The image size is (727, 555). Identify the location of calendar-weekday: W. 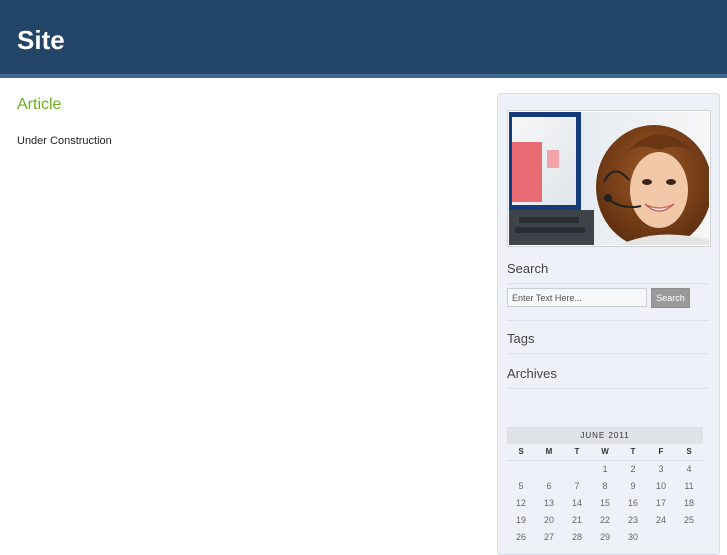
(605, 452).